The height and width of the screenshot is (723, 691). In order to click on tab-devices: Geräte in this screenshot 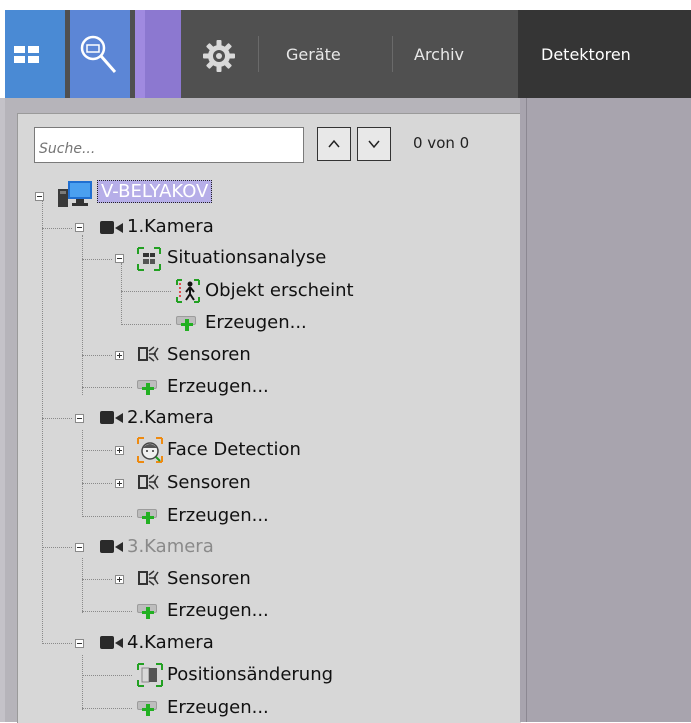, I will do `click(313, 54)`.